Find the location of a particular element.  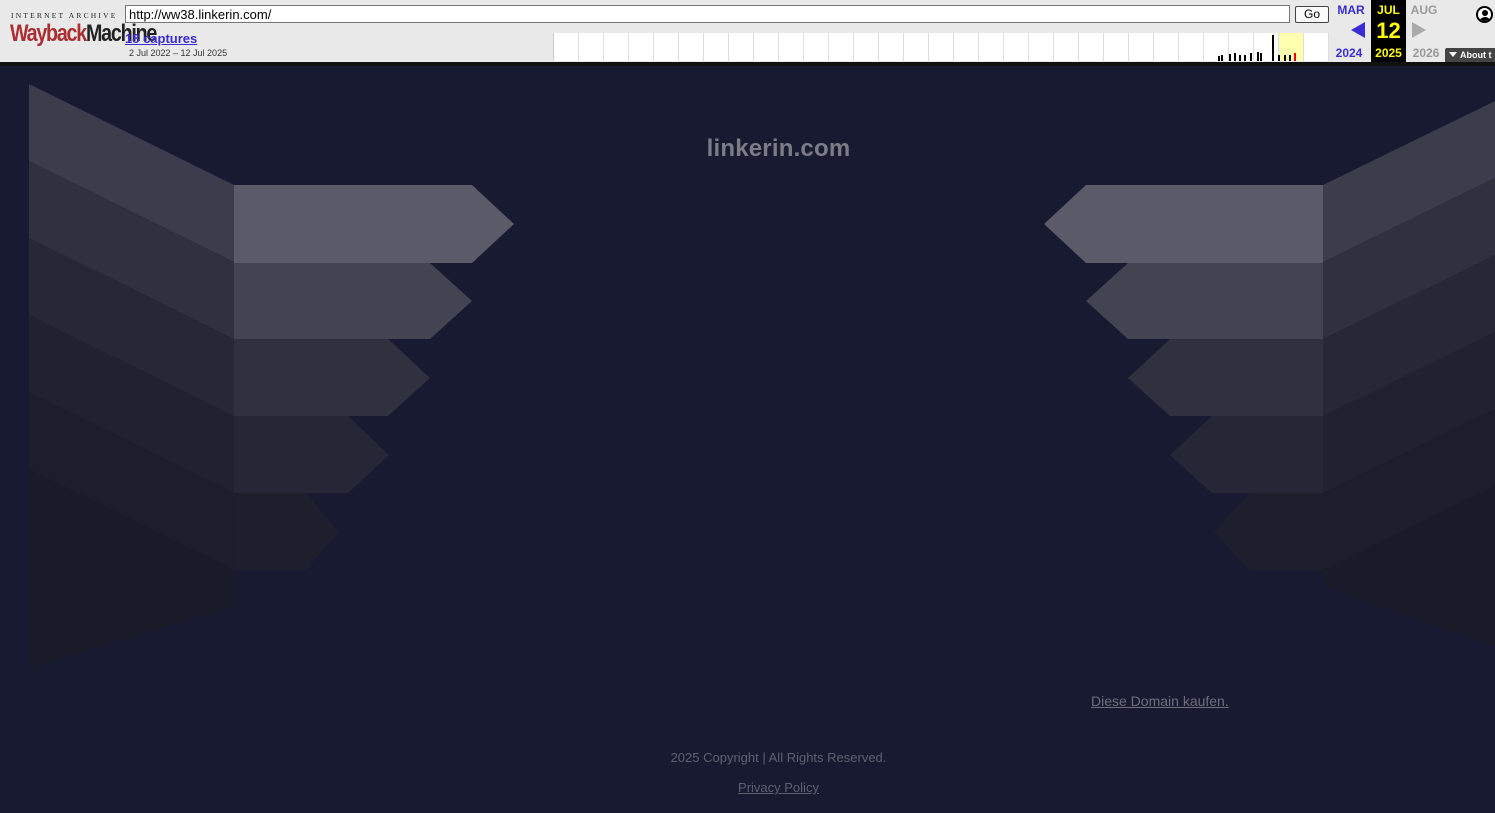

current-capture-year: 2025 is located at coordinates (1388, 53).